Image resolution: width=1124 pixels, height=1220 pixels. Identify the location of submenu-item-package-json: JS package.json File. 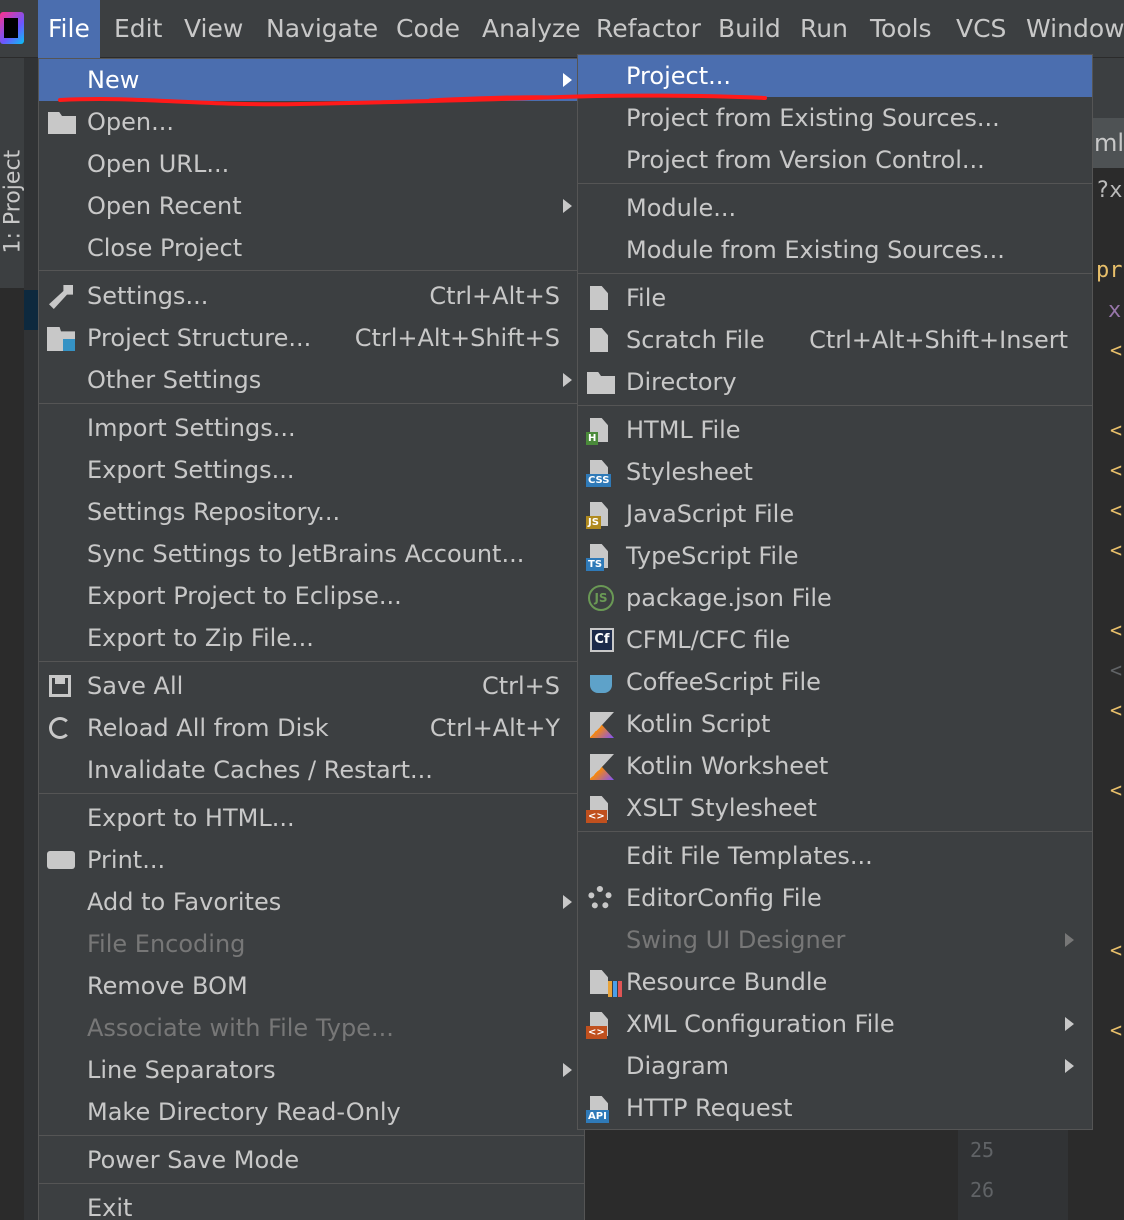
(835, 598).